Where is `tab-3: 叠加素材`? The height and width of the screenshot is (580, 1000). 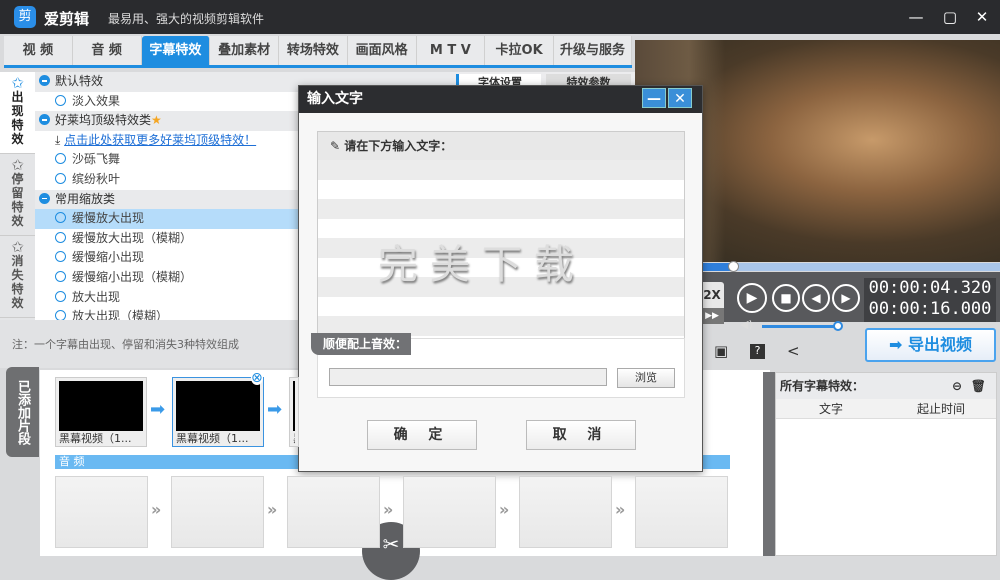 tab-3: 叠加素材 is located at coordinates (244, 50).